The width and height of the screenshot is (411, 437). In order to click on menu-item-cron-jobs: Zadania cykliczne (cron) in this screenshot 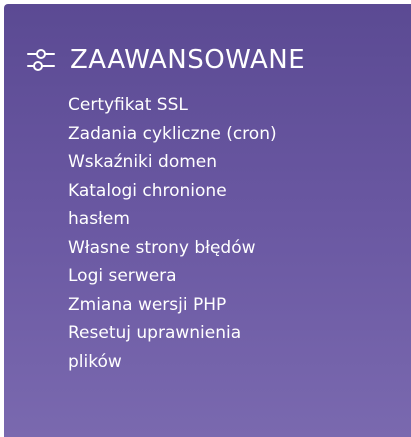, I will do `click(218, 134)`.